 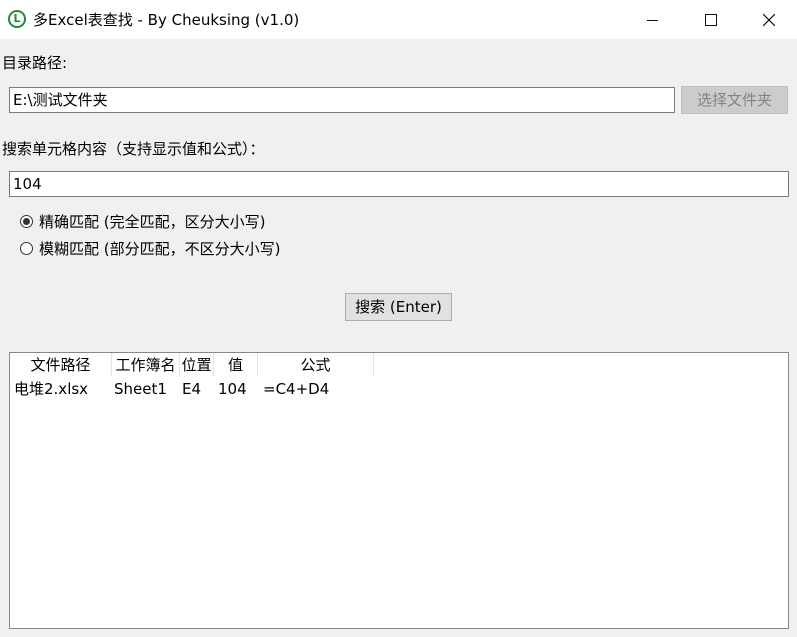 I want to click on cell-position: E4, so click(x=192, y=389).